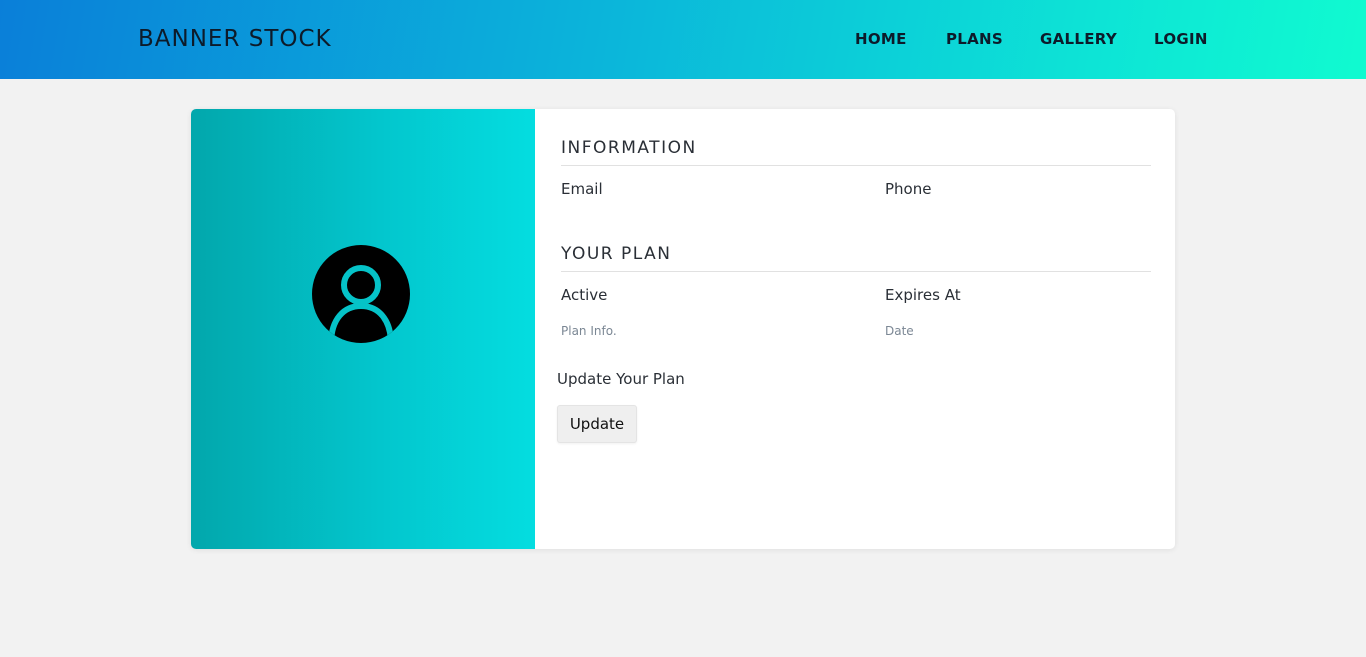  I want to click on email-label: Email, so click(582, 189).